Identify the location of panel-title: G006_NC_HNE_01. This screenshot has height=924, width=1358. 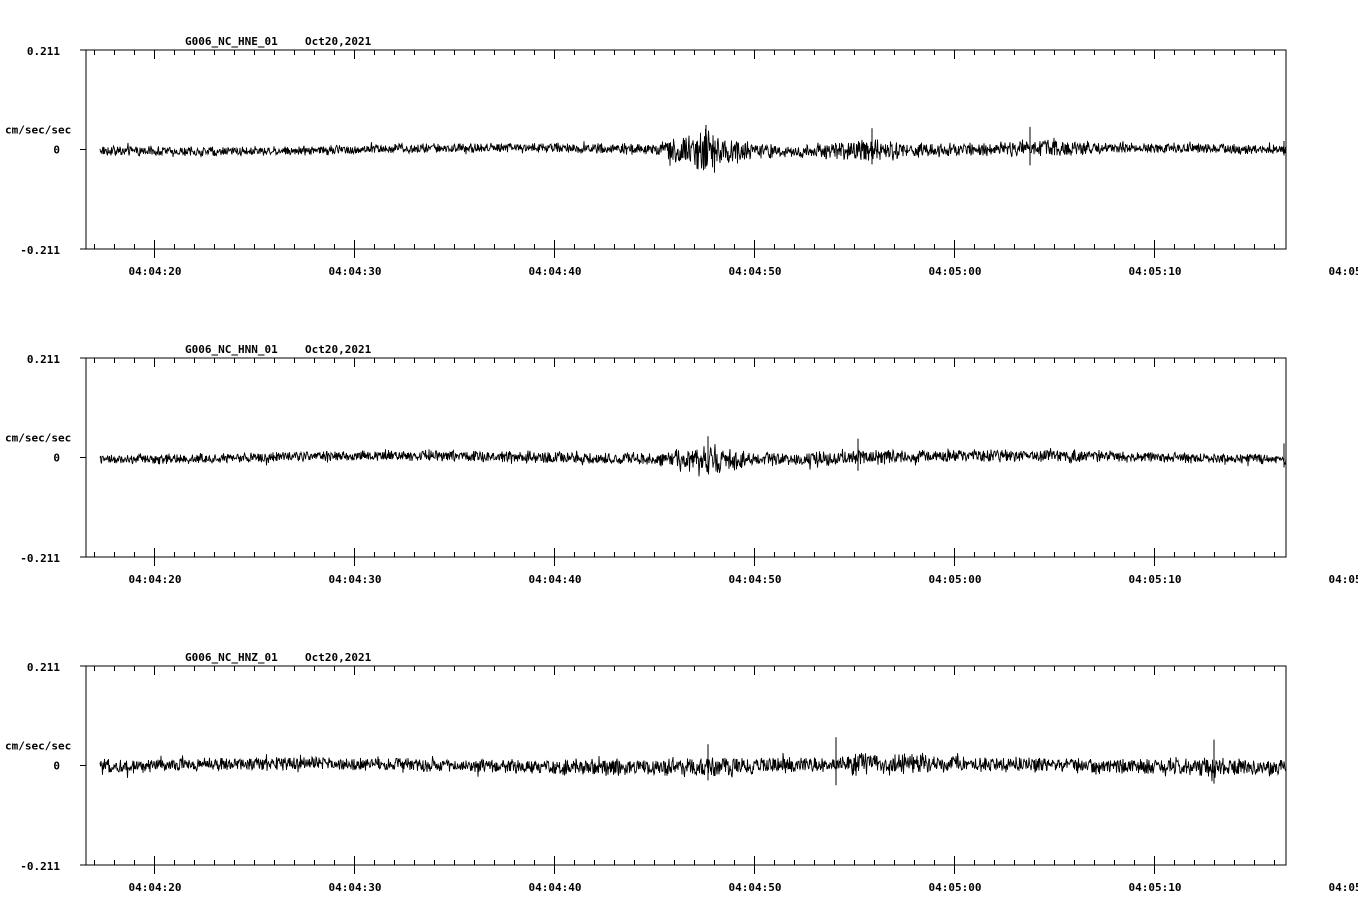
(231, 41).